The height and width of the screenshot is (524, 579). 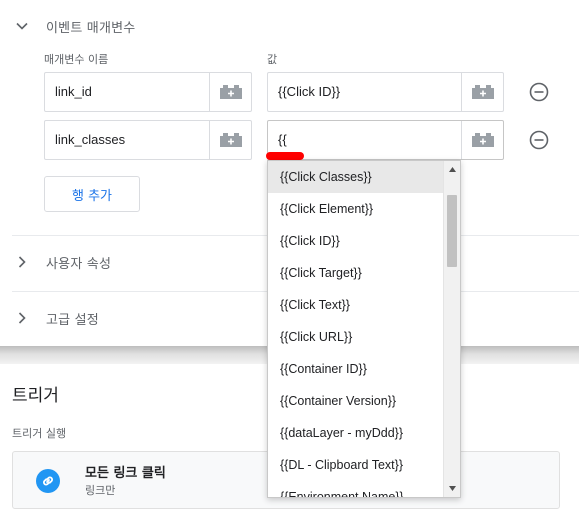 What do you see at coordinates (92, 194) in the screenshot?
I see `add-row-button: 행 추가` at bounding box center [92, 194].